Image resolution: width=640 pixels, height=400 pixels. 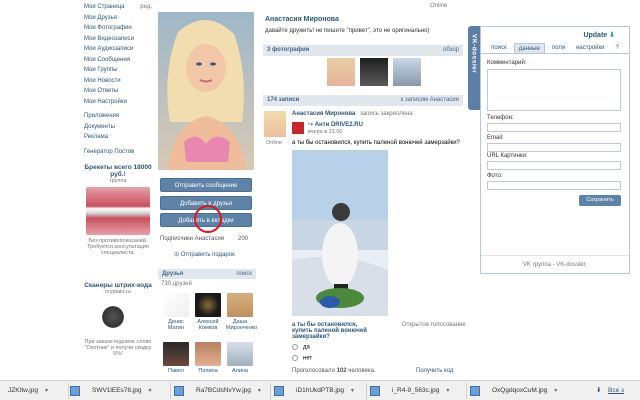 I want to click on nav-docs: Документы, so click(x=118, y=127).